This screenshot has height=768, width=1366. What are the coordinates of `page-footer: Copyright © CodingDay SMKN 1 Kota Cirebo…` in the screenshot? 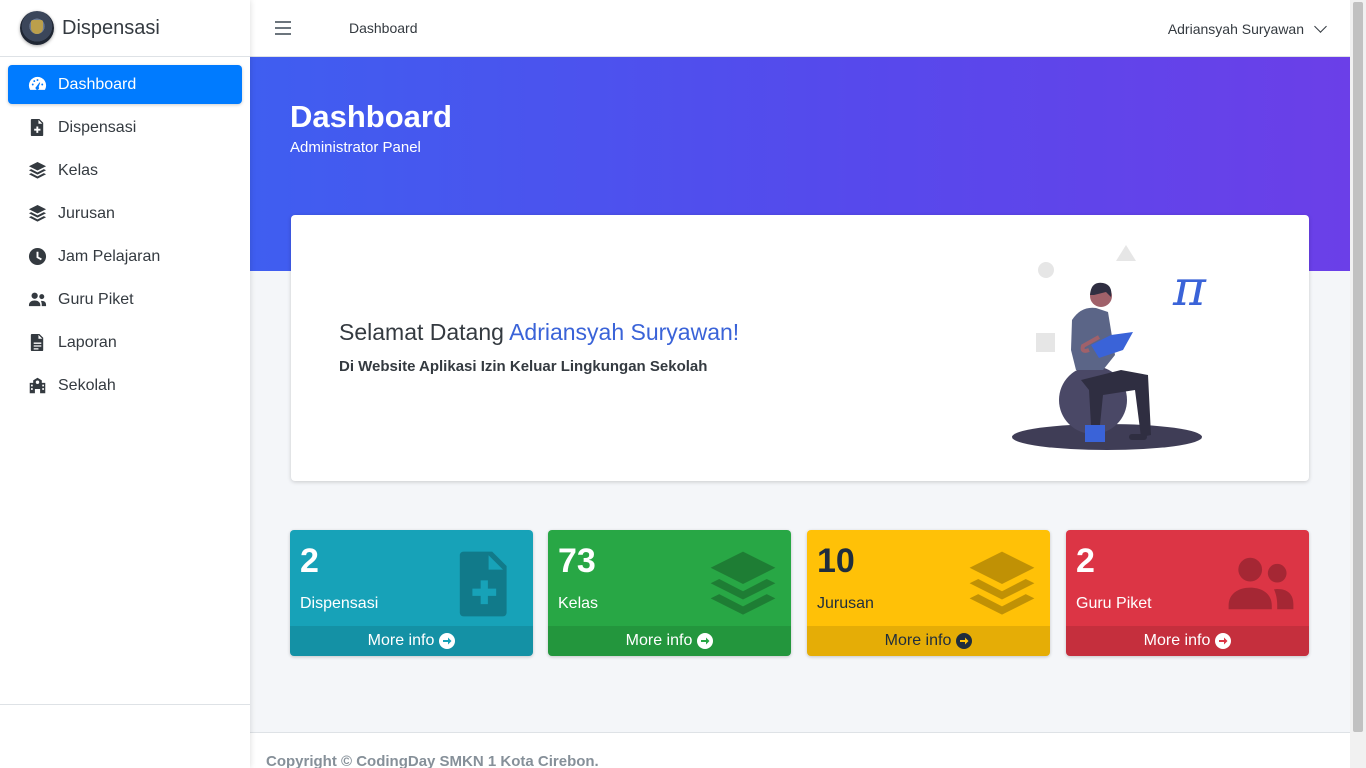 It's located at (800, 750).